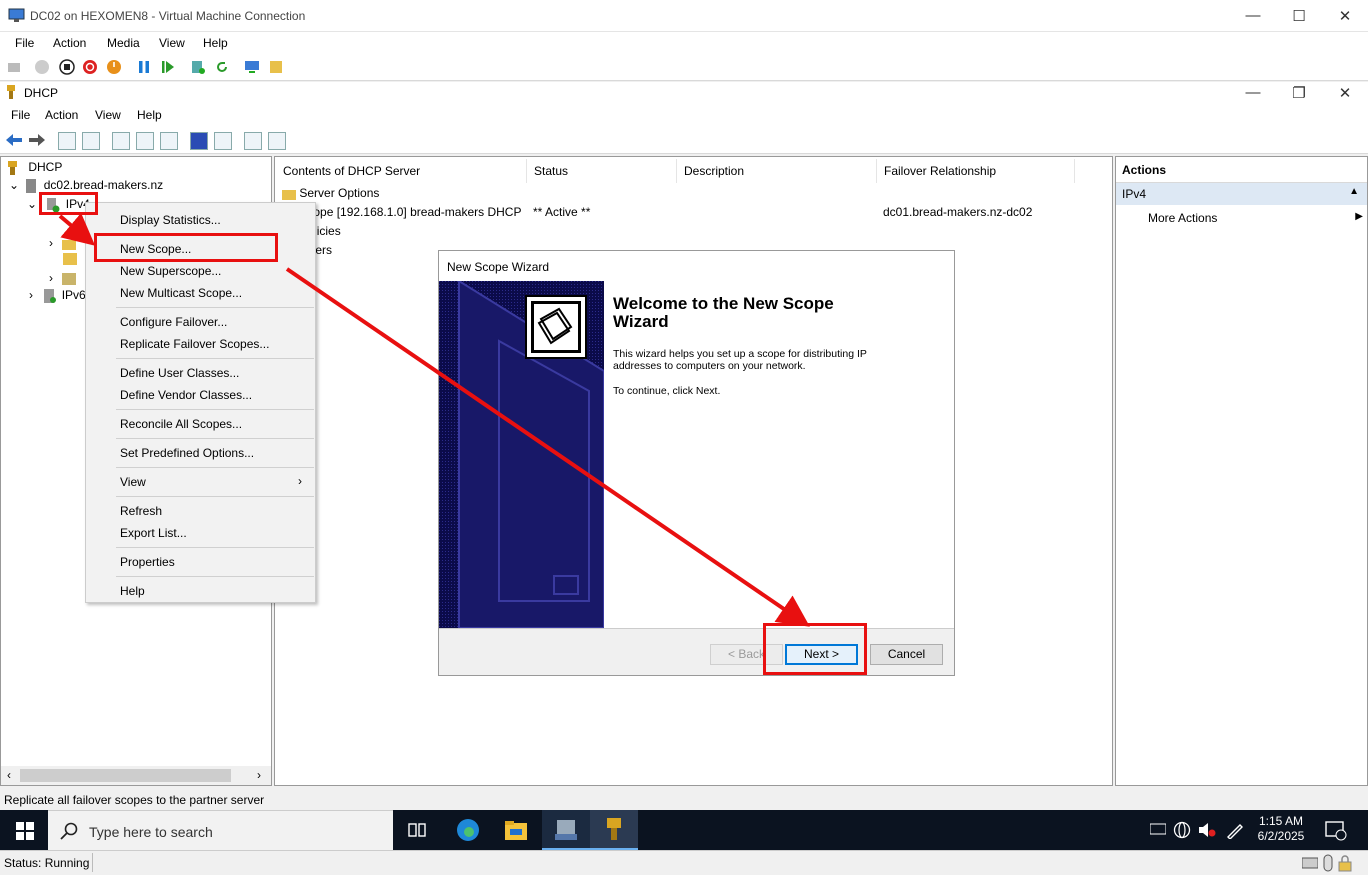 The height and width of the screenshot is (875, 1368). What do you see at coordinates (25, 831) in the screenshot?
I see `windows-start-icon` at bounding box center [25, 831].